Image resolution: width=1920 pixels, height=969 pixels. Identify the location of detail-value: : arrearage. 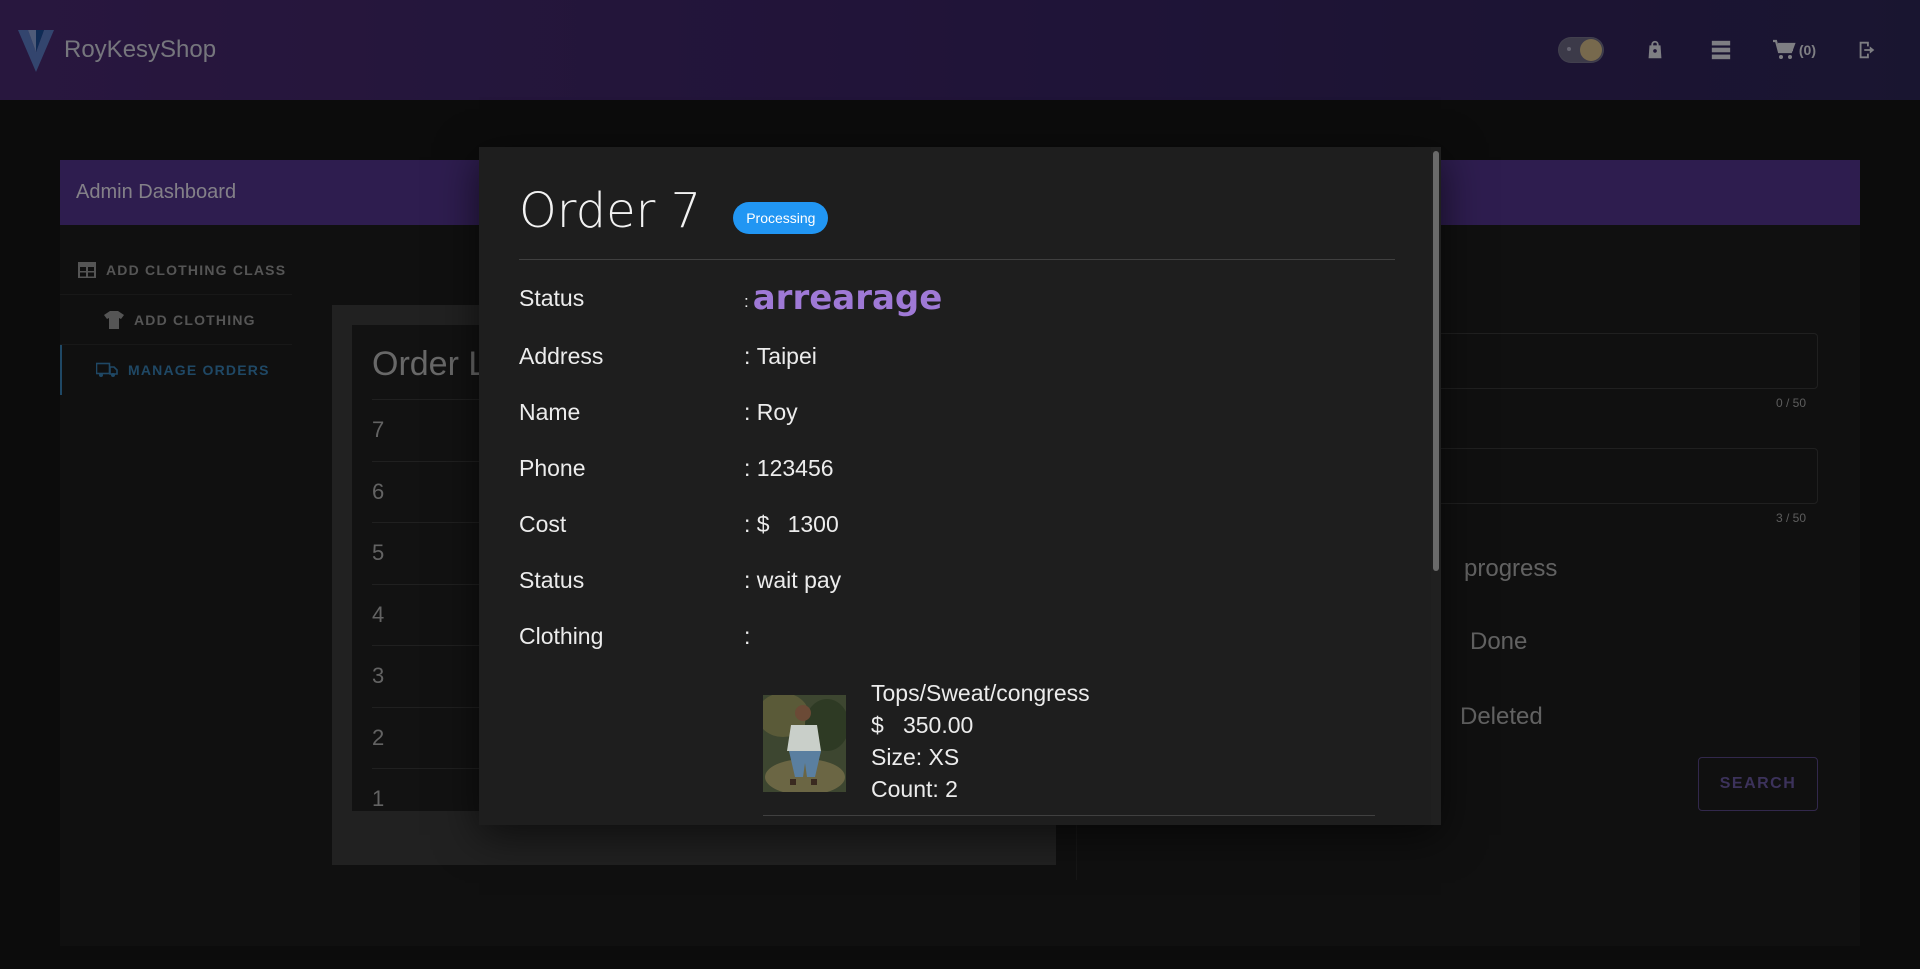
(843, 298).